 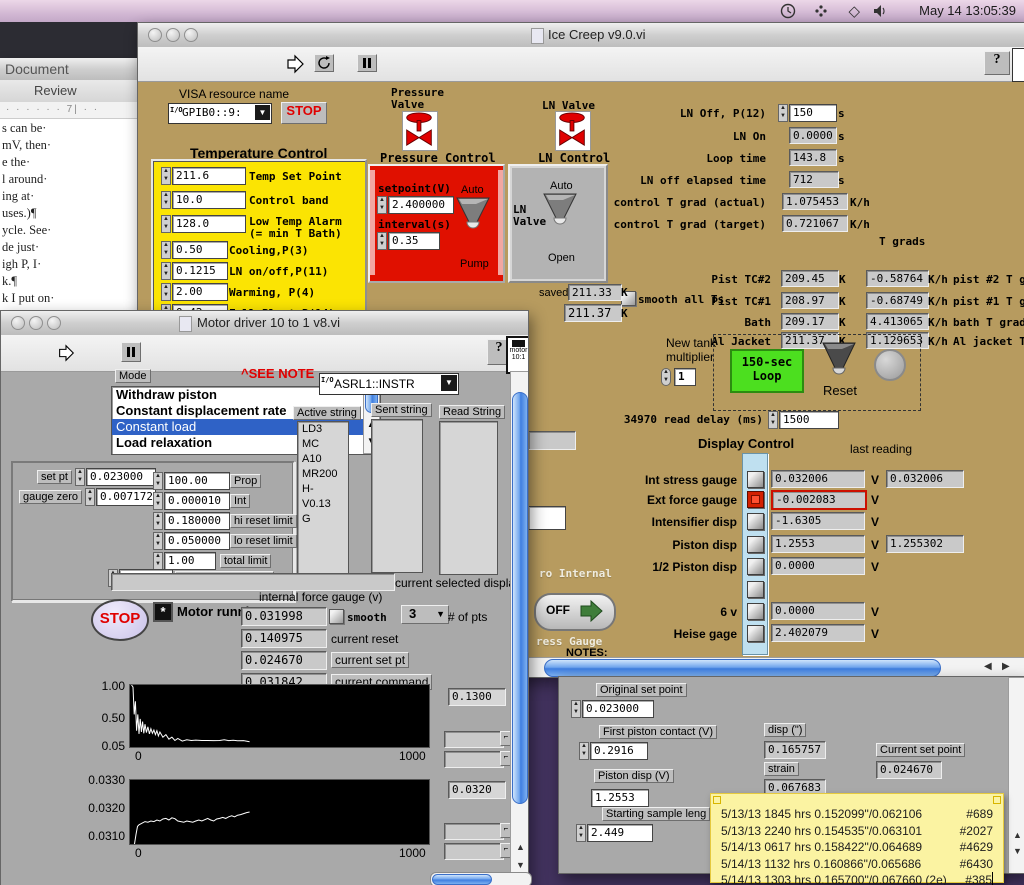 I want to click on motor-scroll-down-arrow: ▼, so click(x=520, y=865).